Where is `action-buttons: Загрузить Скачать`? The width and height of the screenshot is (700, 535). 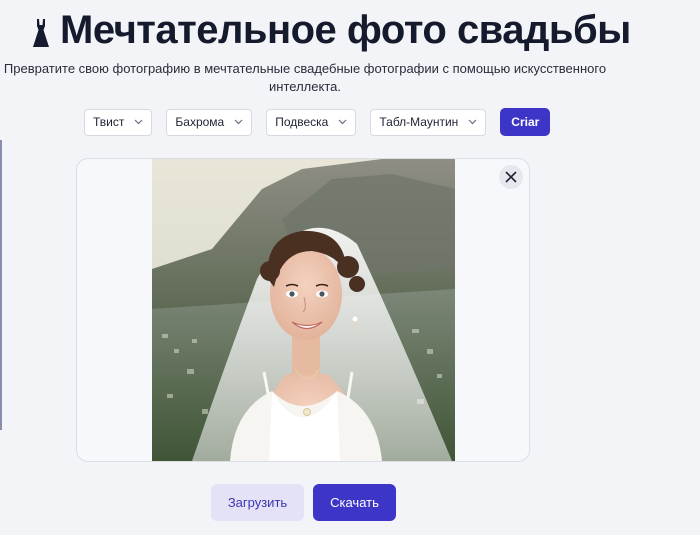 action-buttons: Загрузить Скачать is located at coordinates (303, 502).